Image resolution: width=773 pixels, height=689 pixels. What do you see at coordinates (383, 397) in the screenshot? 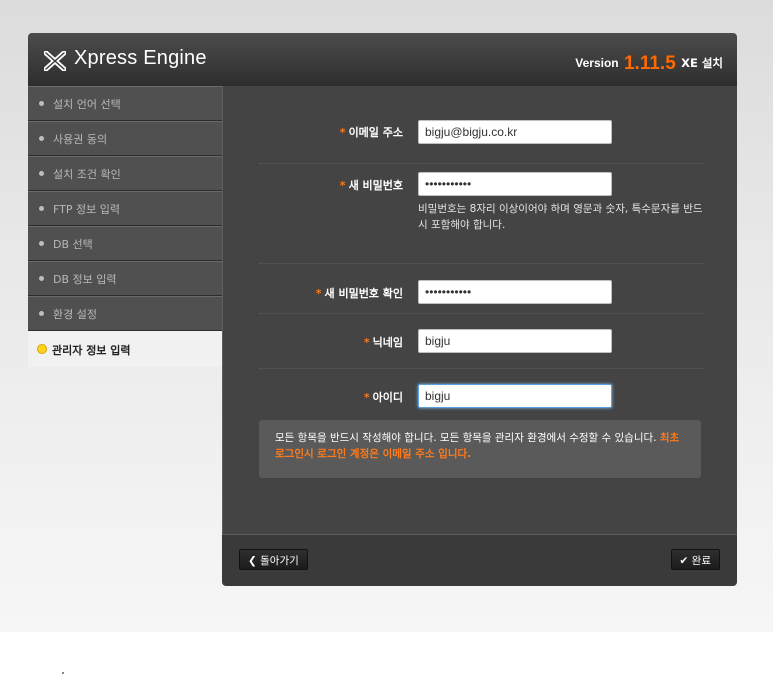
I see `user-id-label: * 아이디` at bounding box center [383, 397].